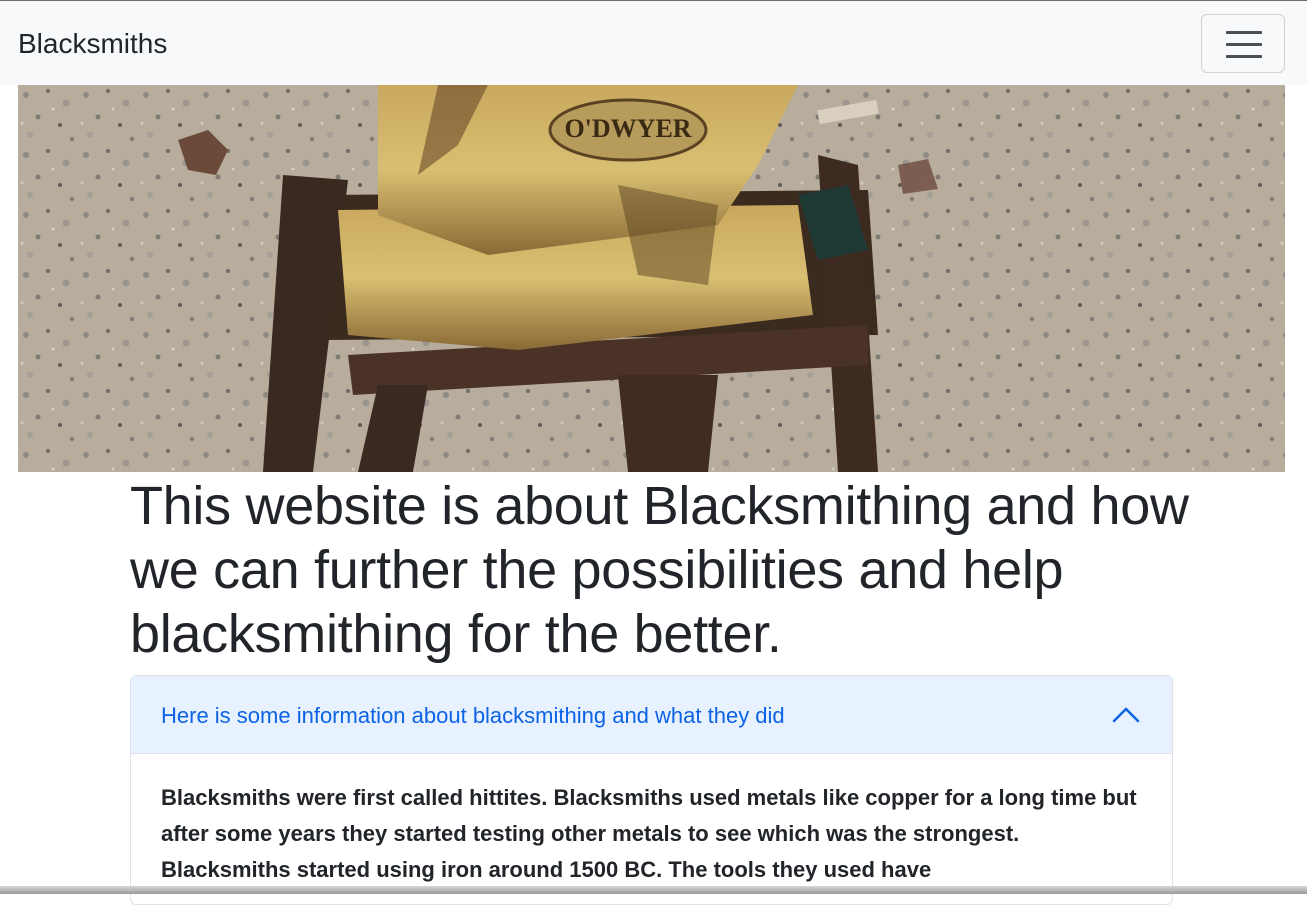  What do you see at coordinates (653, 890) in the screenshot?
I see `window-bottom-edge` at bounding box center [653, 890].